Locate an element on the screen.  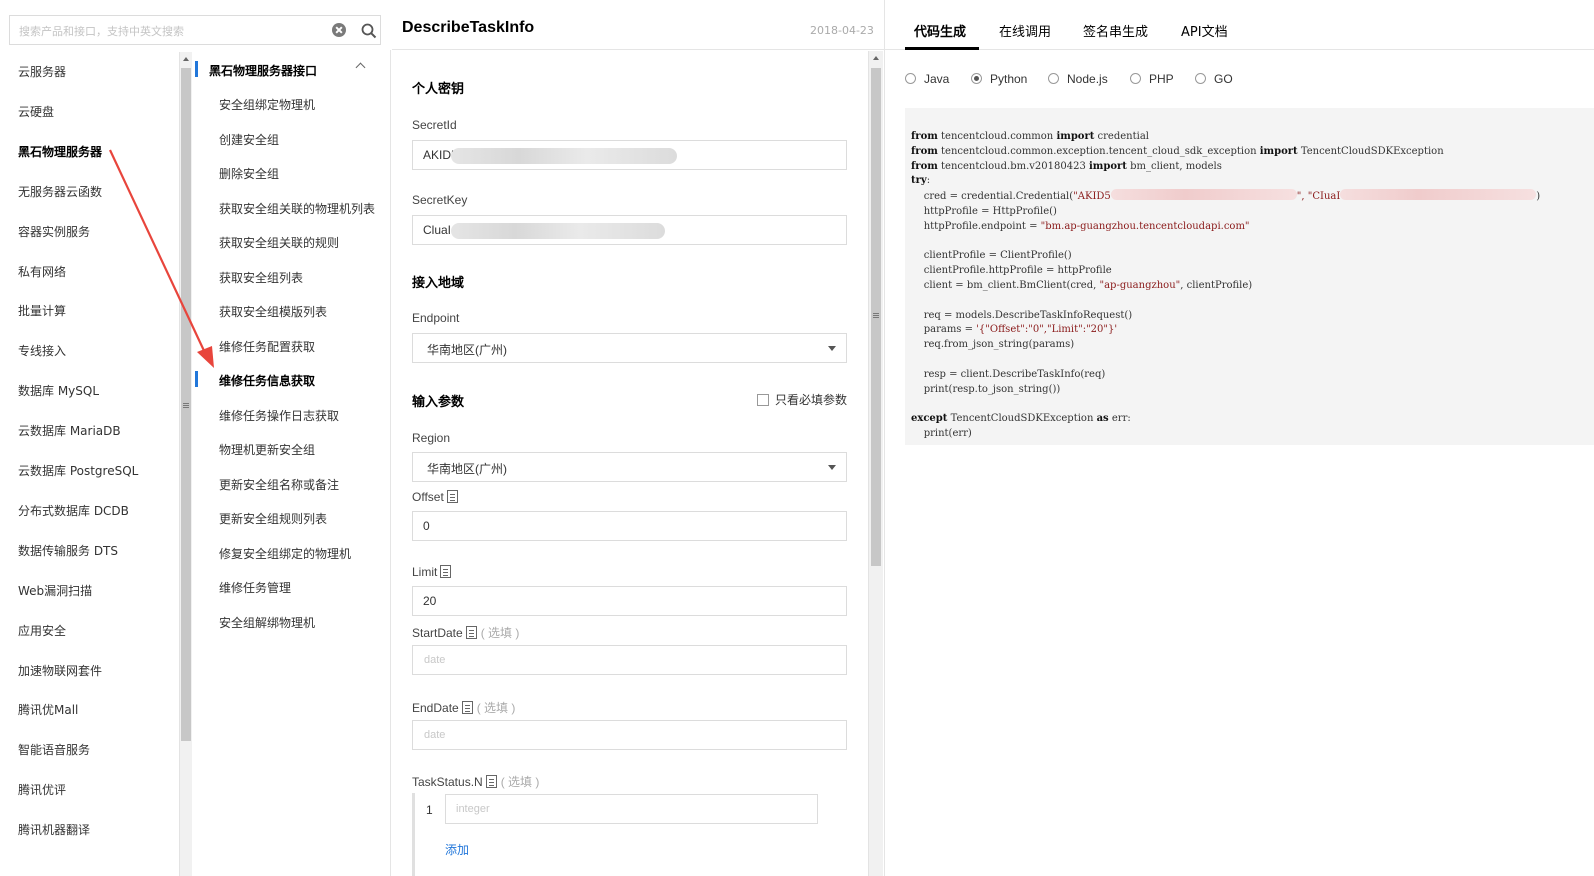
api-item: 物理机更新安全组 is located at coordinates (267, 449).